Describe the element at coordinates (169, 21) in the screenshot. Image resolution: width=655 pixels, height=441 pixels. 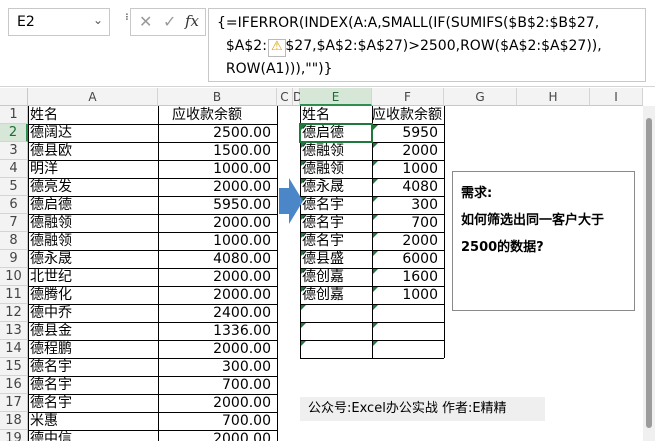
I see `check-icon: ✓` at that location.